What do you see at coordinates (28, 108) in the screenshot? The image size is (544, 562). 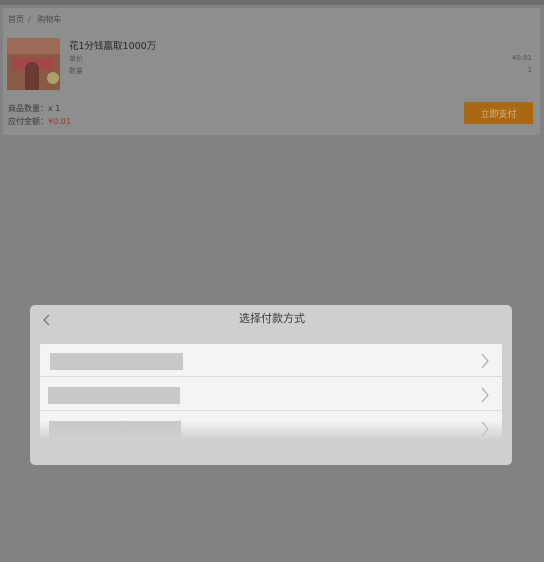 I see `item-count-text: 商品数量：` at bounding box center [28, 108].